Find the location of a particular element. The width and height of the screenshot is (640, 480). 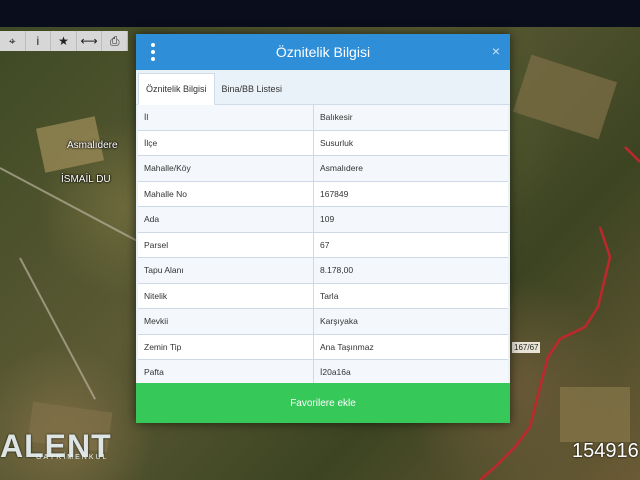

dialog-title: Öznitelik Bilgisi is located at coordinates (323, 52).